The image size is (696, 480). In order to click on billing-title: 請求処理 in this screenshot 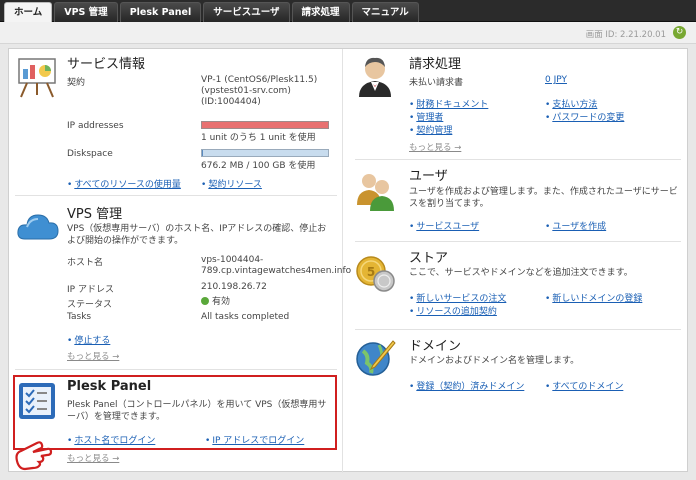, I will do `click(435, 64)`.